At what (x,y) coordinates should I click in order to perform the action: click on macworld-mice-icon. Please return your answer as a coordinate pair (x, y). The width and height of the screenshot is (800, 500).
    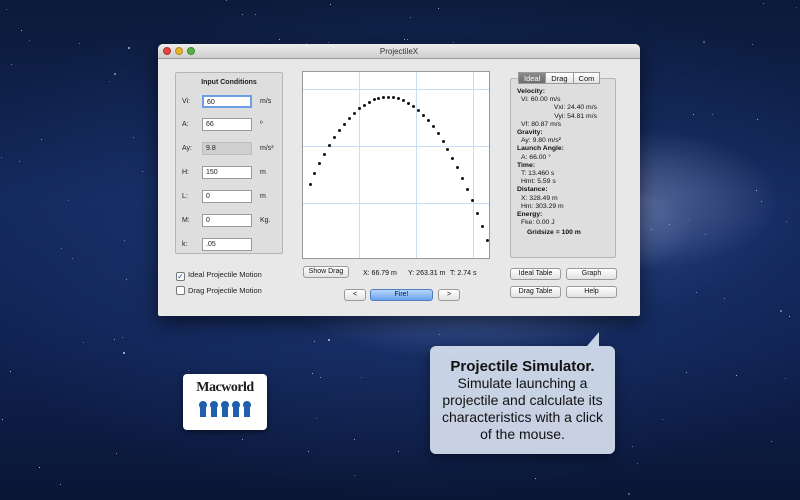
    Looking at the image, I should click on (225, 409).